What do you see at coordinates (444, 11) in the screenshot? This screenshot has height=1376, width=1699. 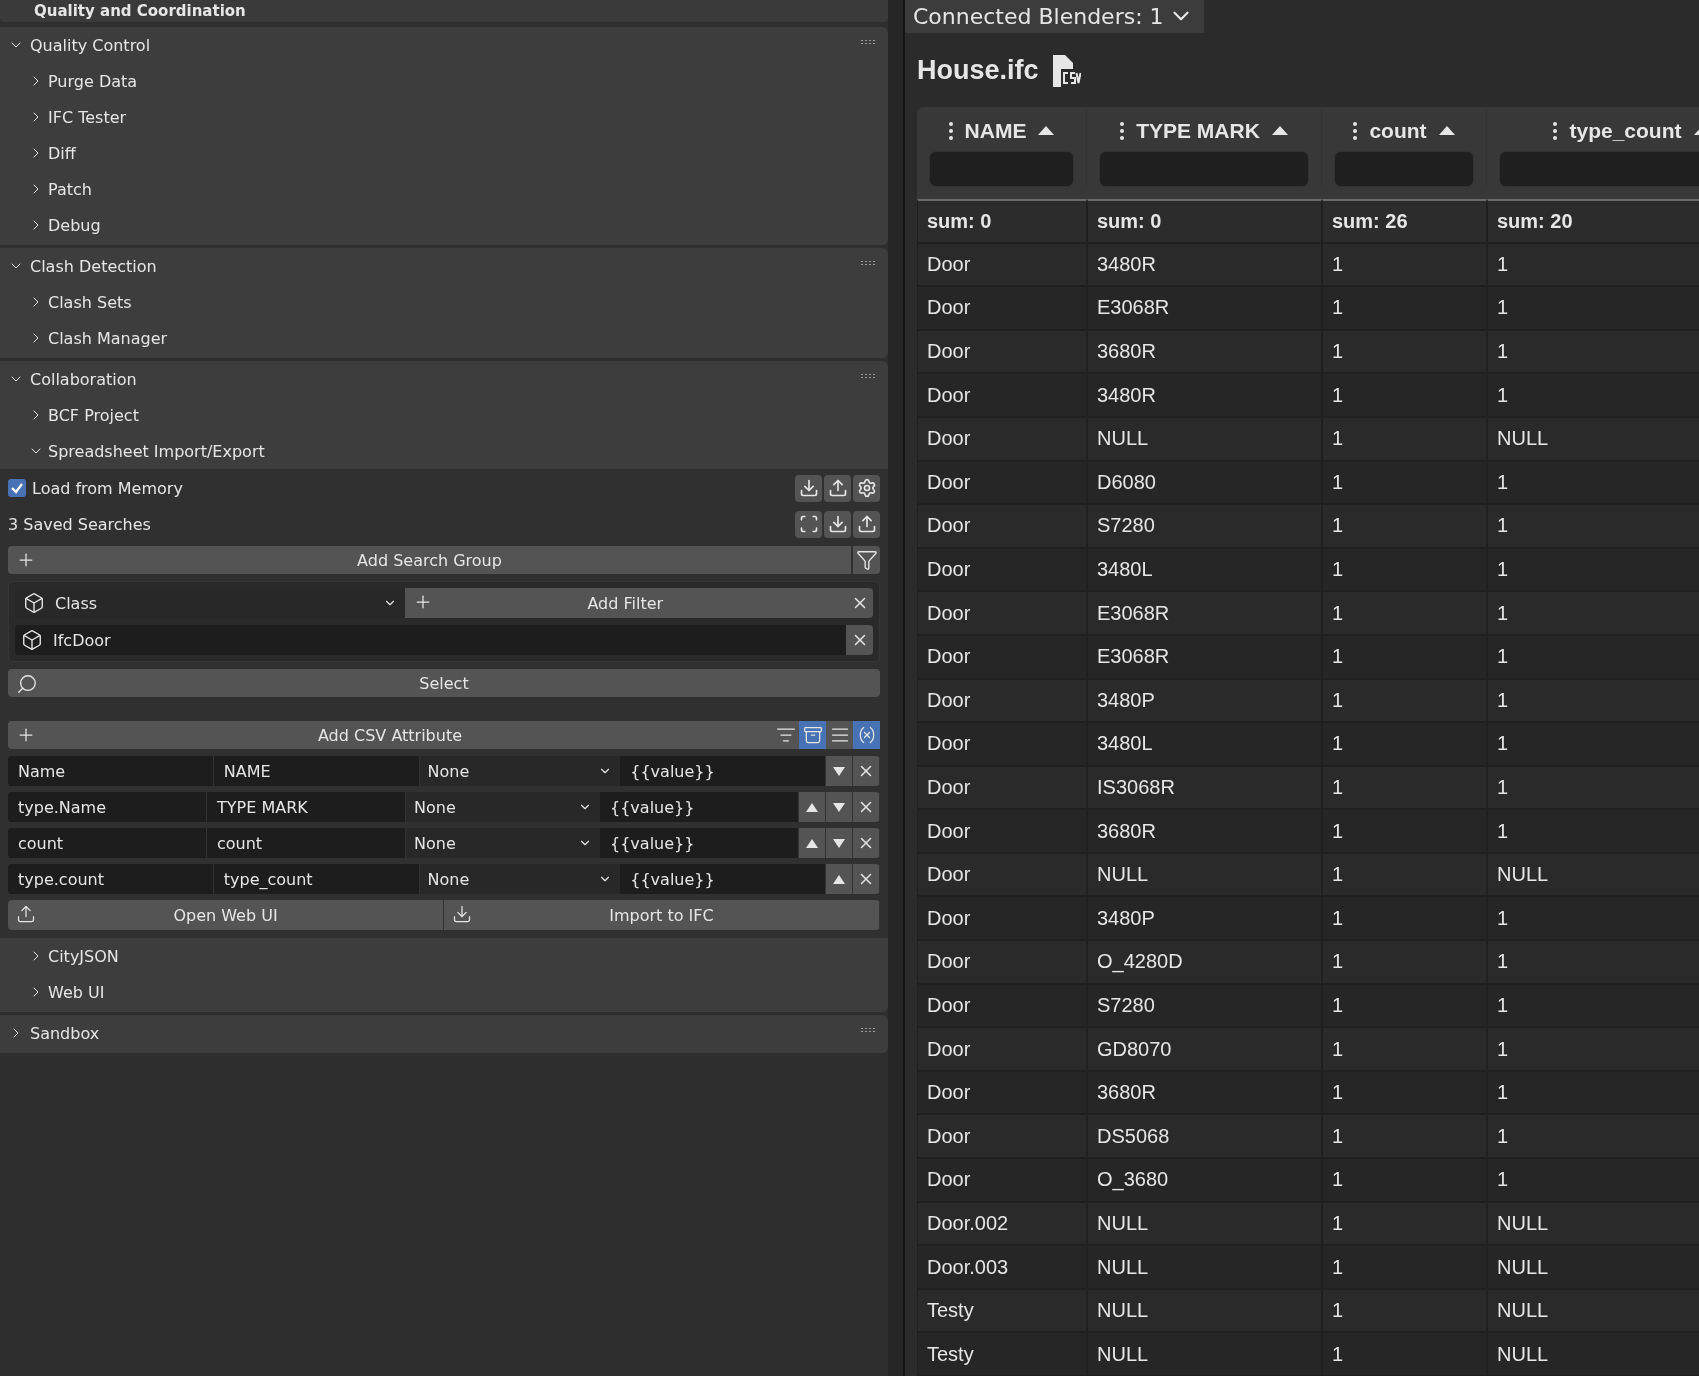 I see `panel-title: Quality and Coordination` at bounding box center [444, 11].